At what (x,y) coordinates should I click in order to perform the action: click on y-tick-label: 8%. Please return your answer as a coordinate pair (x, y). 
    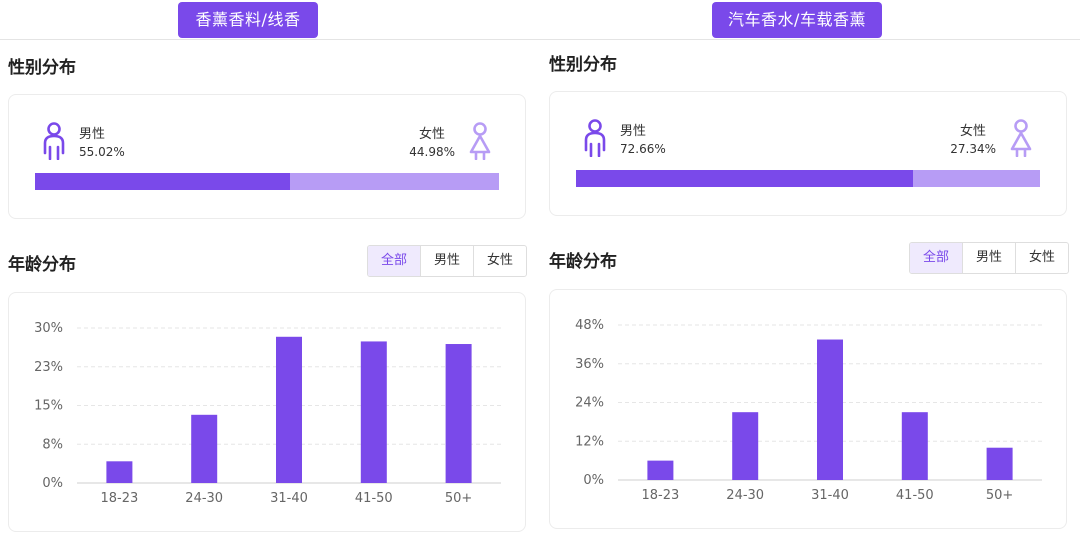
    Looking at the image, I should click on (52, 444).